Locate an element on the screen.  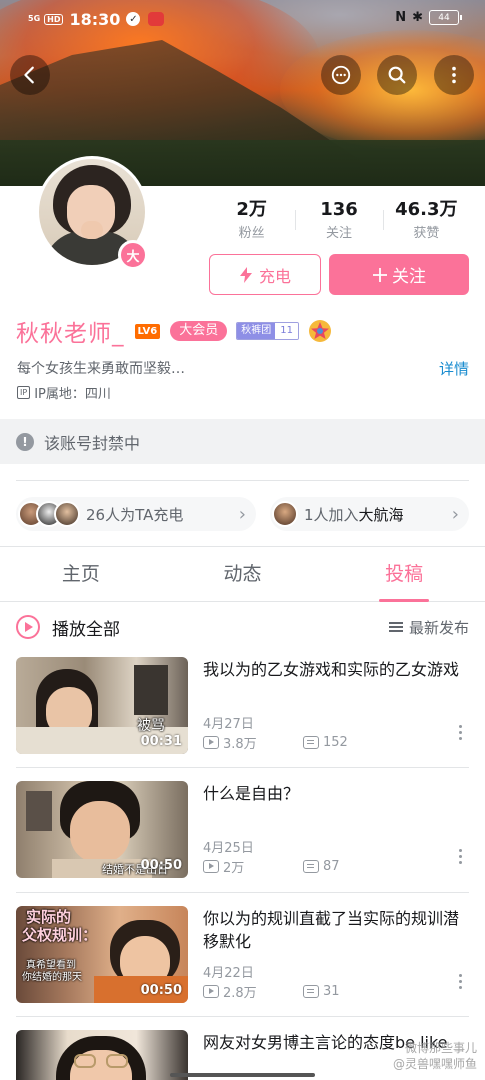
video-meta: 2.8万 31 is located at coordinates (336, 991).